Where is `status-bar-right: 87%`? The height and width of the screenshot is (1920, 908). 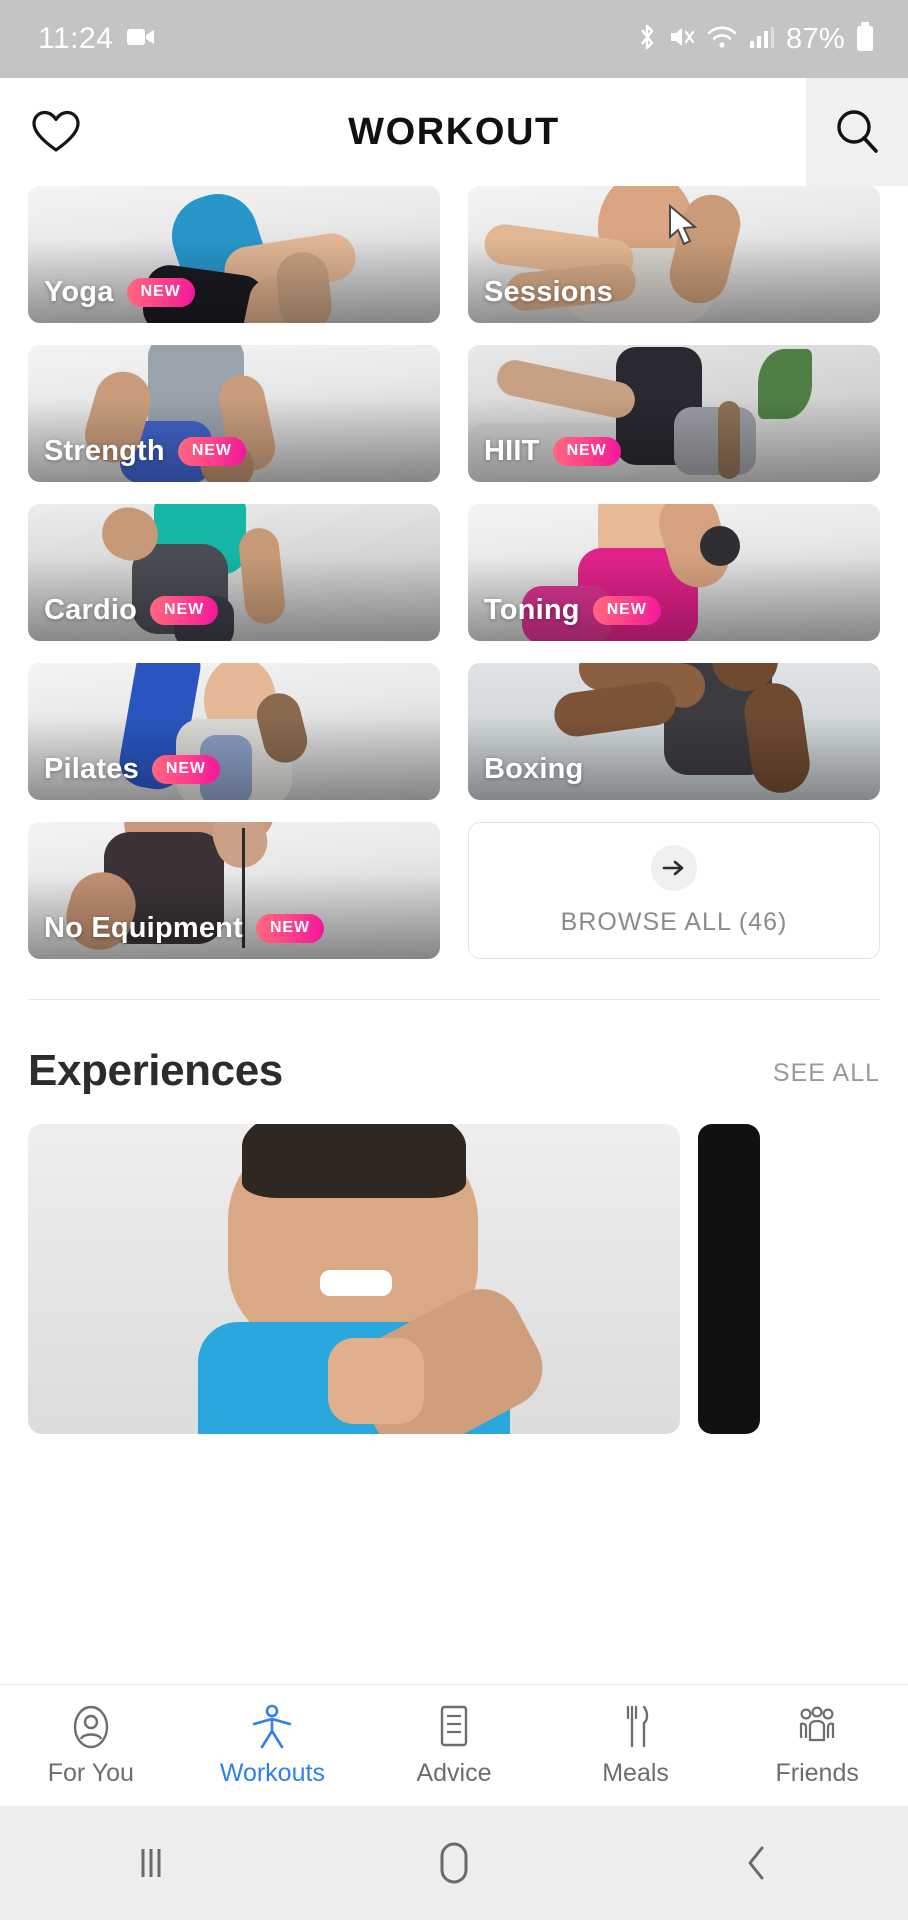
status-bar-right: 87% is located at coordinates (755, 39).